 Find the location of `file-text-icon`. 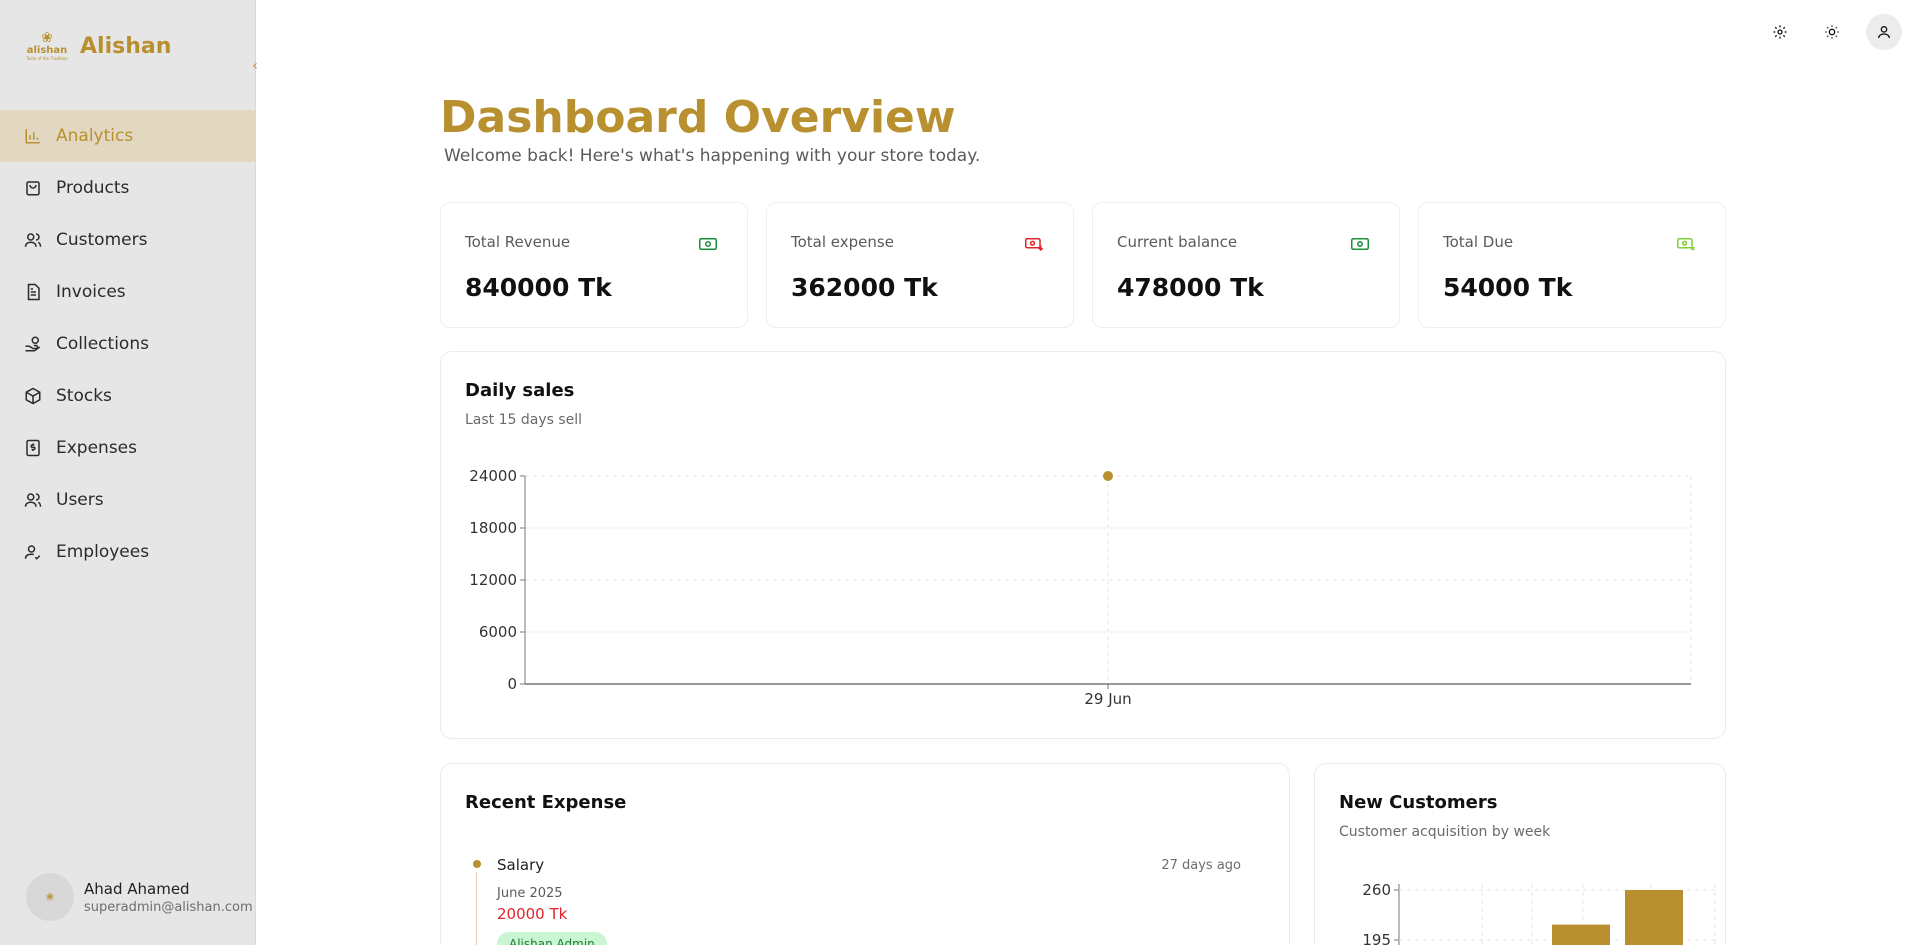

file-text-icon is located at coordinates (33, 292).